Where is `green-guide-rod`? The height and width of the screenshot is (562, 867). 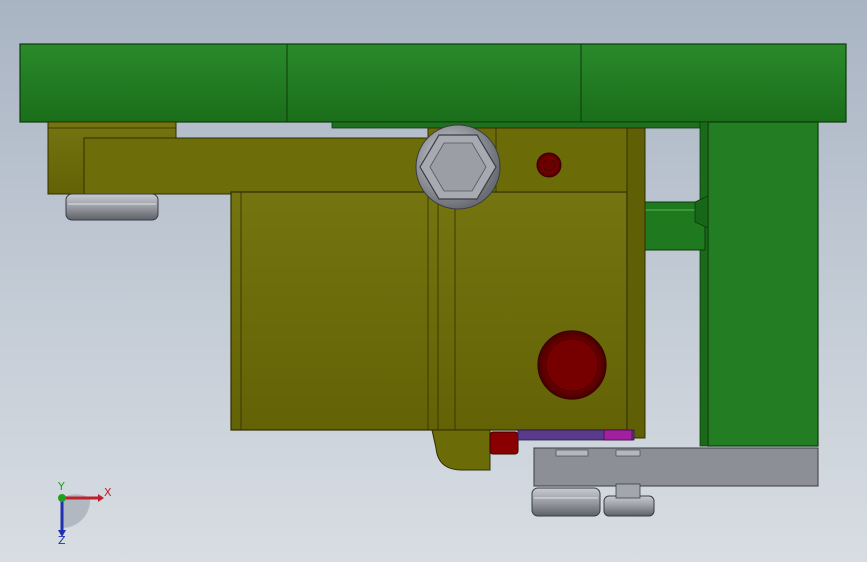 green-guide-rod is located at coordinates (676, 223).